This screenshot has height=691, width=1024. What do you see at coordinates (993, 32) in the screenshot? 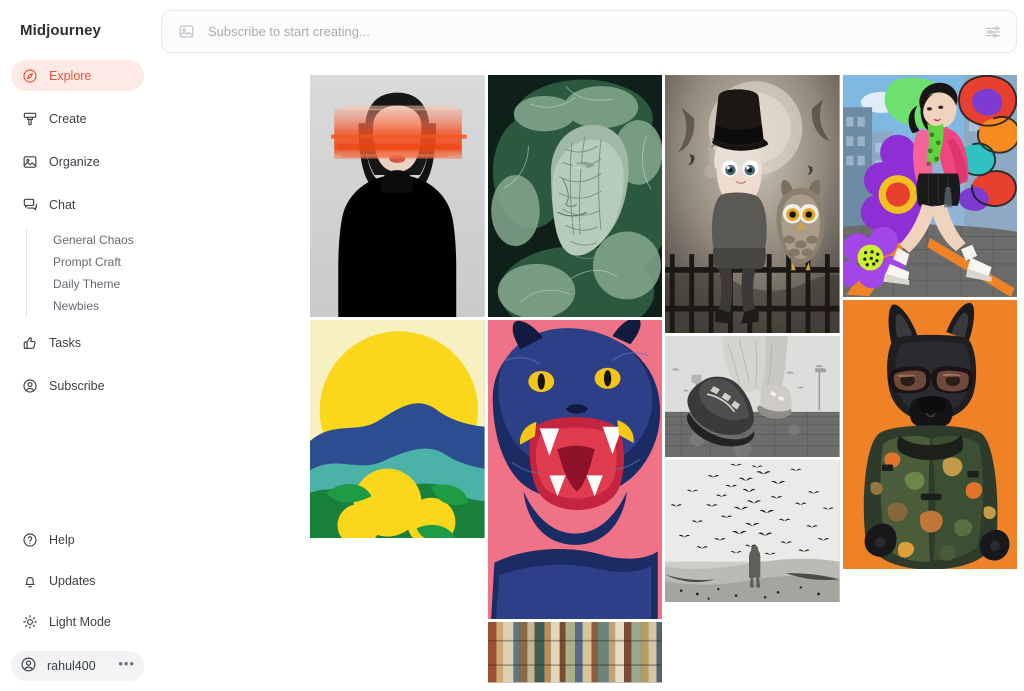
I see `sliders-icon` at bounding box center [993, 32].